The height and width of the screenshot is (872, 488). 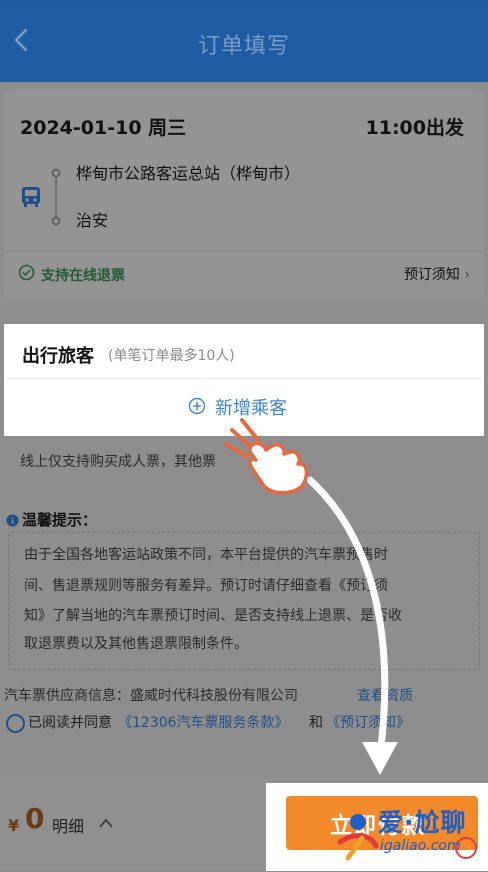 What do you see at coordinates (26, 272) in the screenshot?
I see `check-circle-icon` at bounding box center [26, 272].